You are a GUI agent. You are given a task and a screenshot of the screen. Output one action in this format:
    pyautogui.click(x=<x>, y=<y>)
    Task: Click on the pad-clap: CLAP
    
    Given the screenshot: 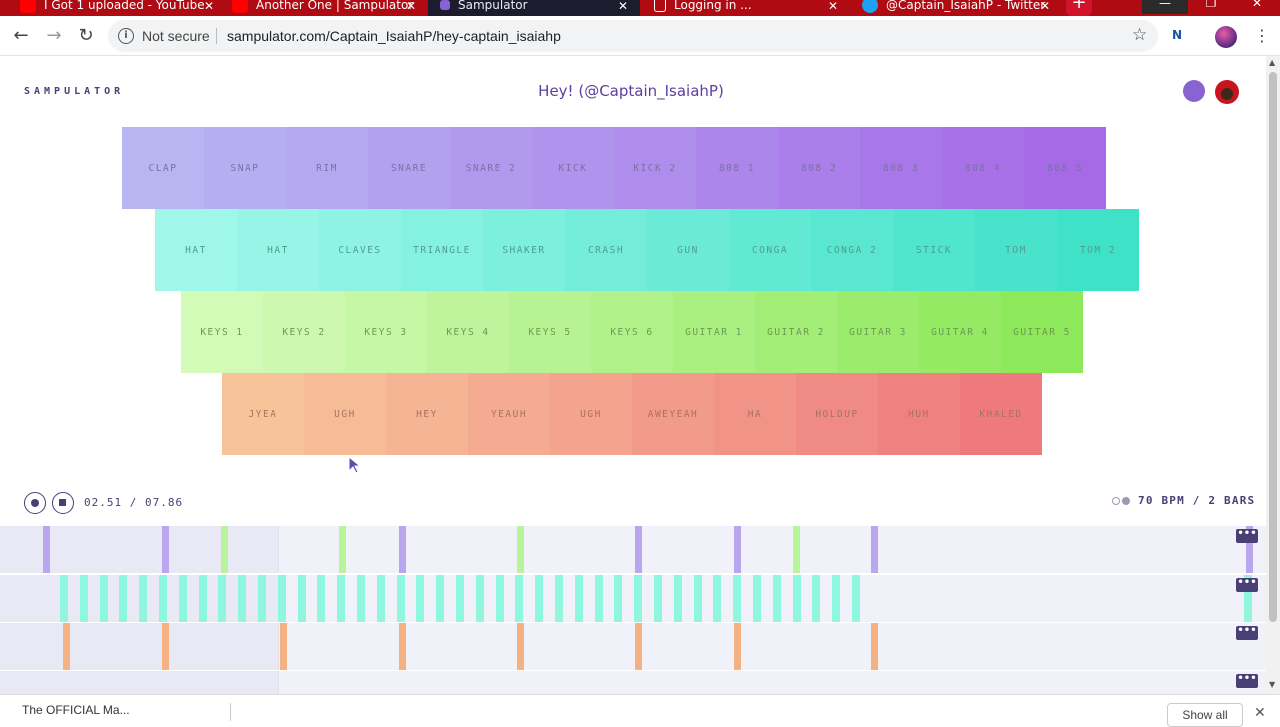 What is the action you would take?
    pyautogui.click(x=163, y=168)
    